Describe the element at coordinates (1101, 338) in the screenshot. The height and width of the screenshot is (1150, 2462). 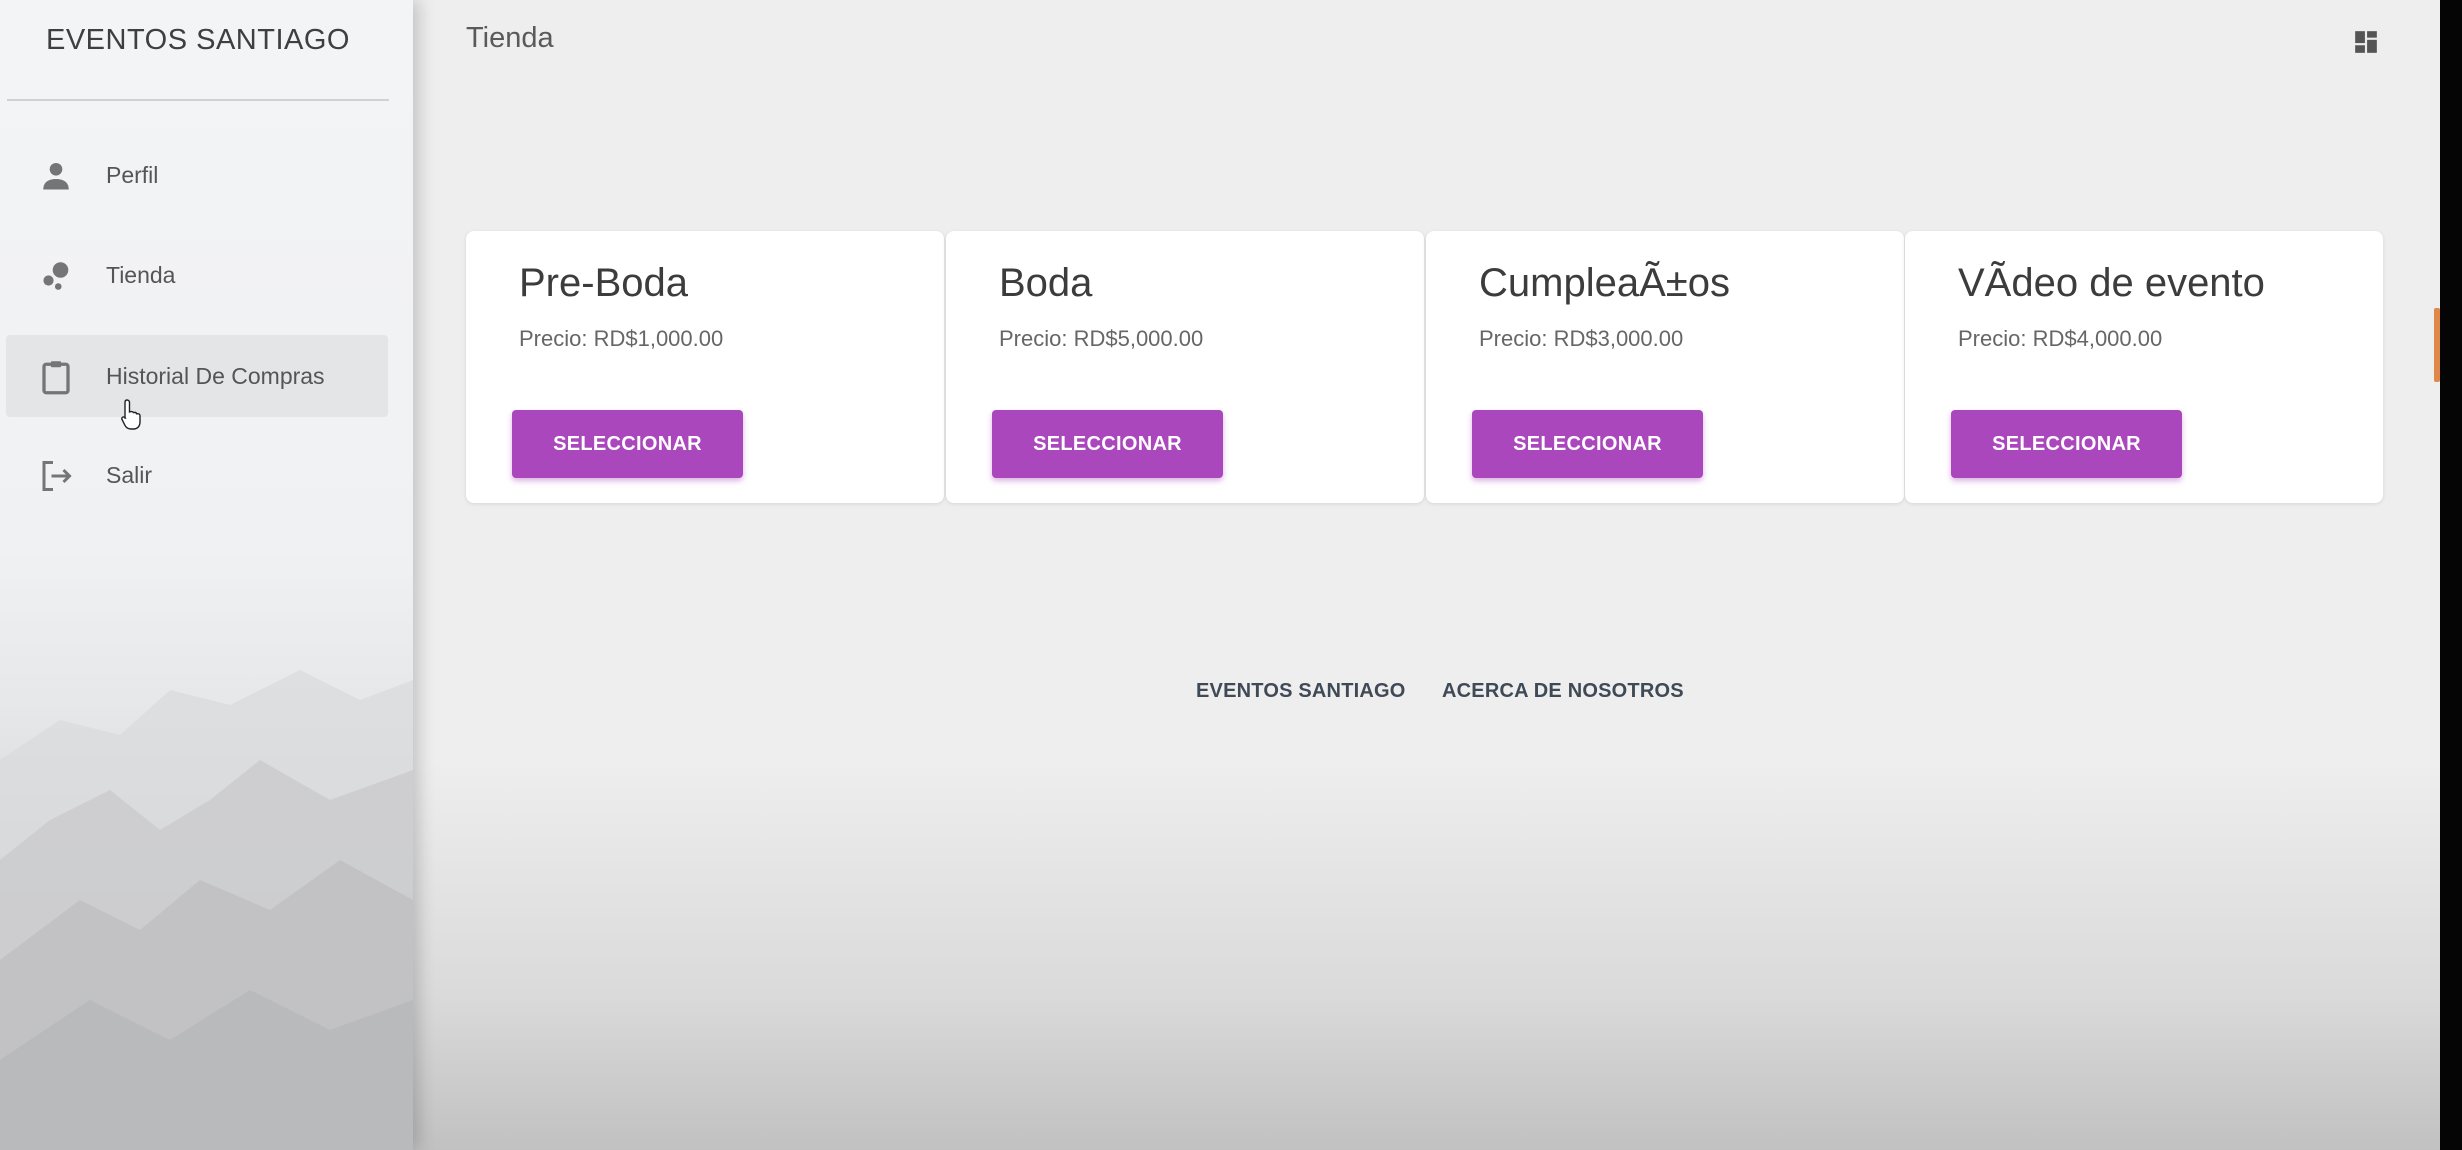
I see `product-price: Precio: RD$5,000.00` at that location.